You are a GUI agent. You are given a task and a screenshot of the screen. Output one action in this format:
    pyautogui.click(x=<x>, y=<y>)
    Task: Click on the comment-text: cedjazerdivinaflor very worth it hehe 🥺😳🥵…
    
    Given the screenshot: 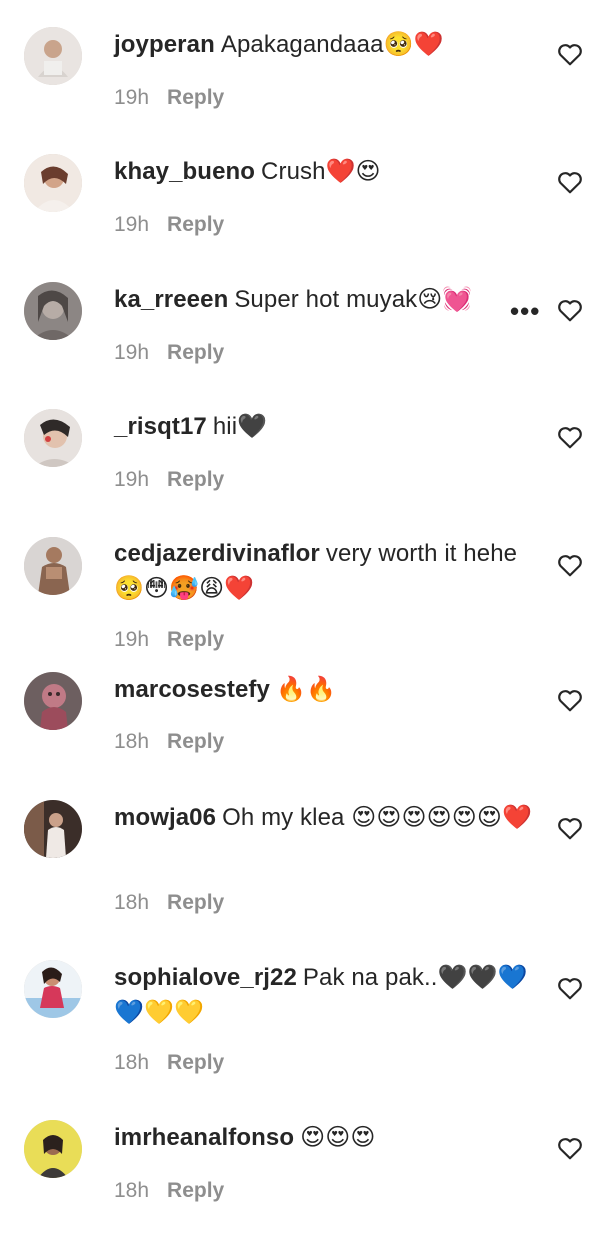 What is the action you would take?
    pyautogui.click(x=324, y=571)
    